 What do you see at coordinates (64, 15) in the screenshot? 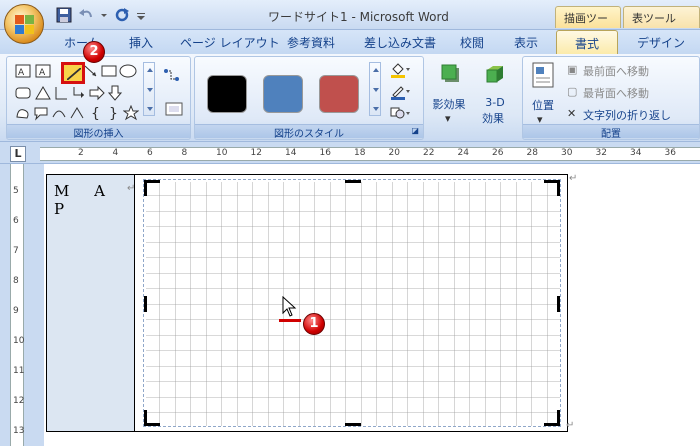
I see `save-icon` at bounding box center [64, 15].